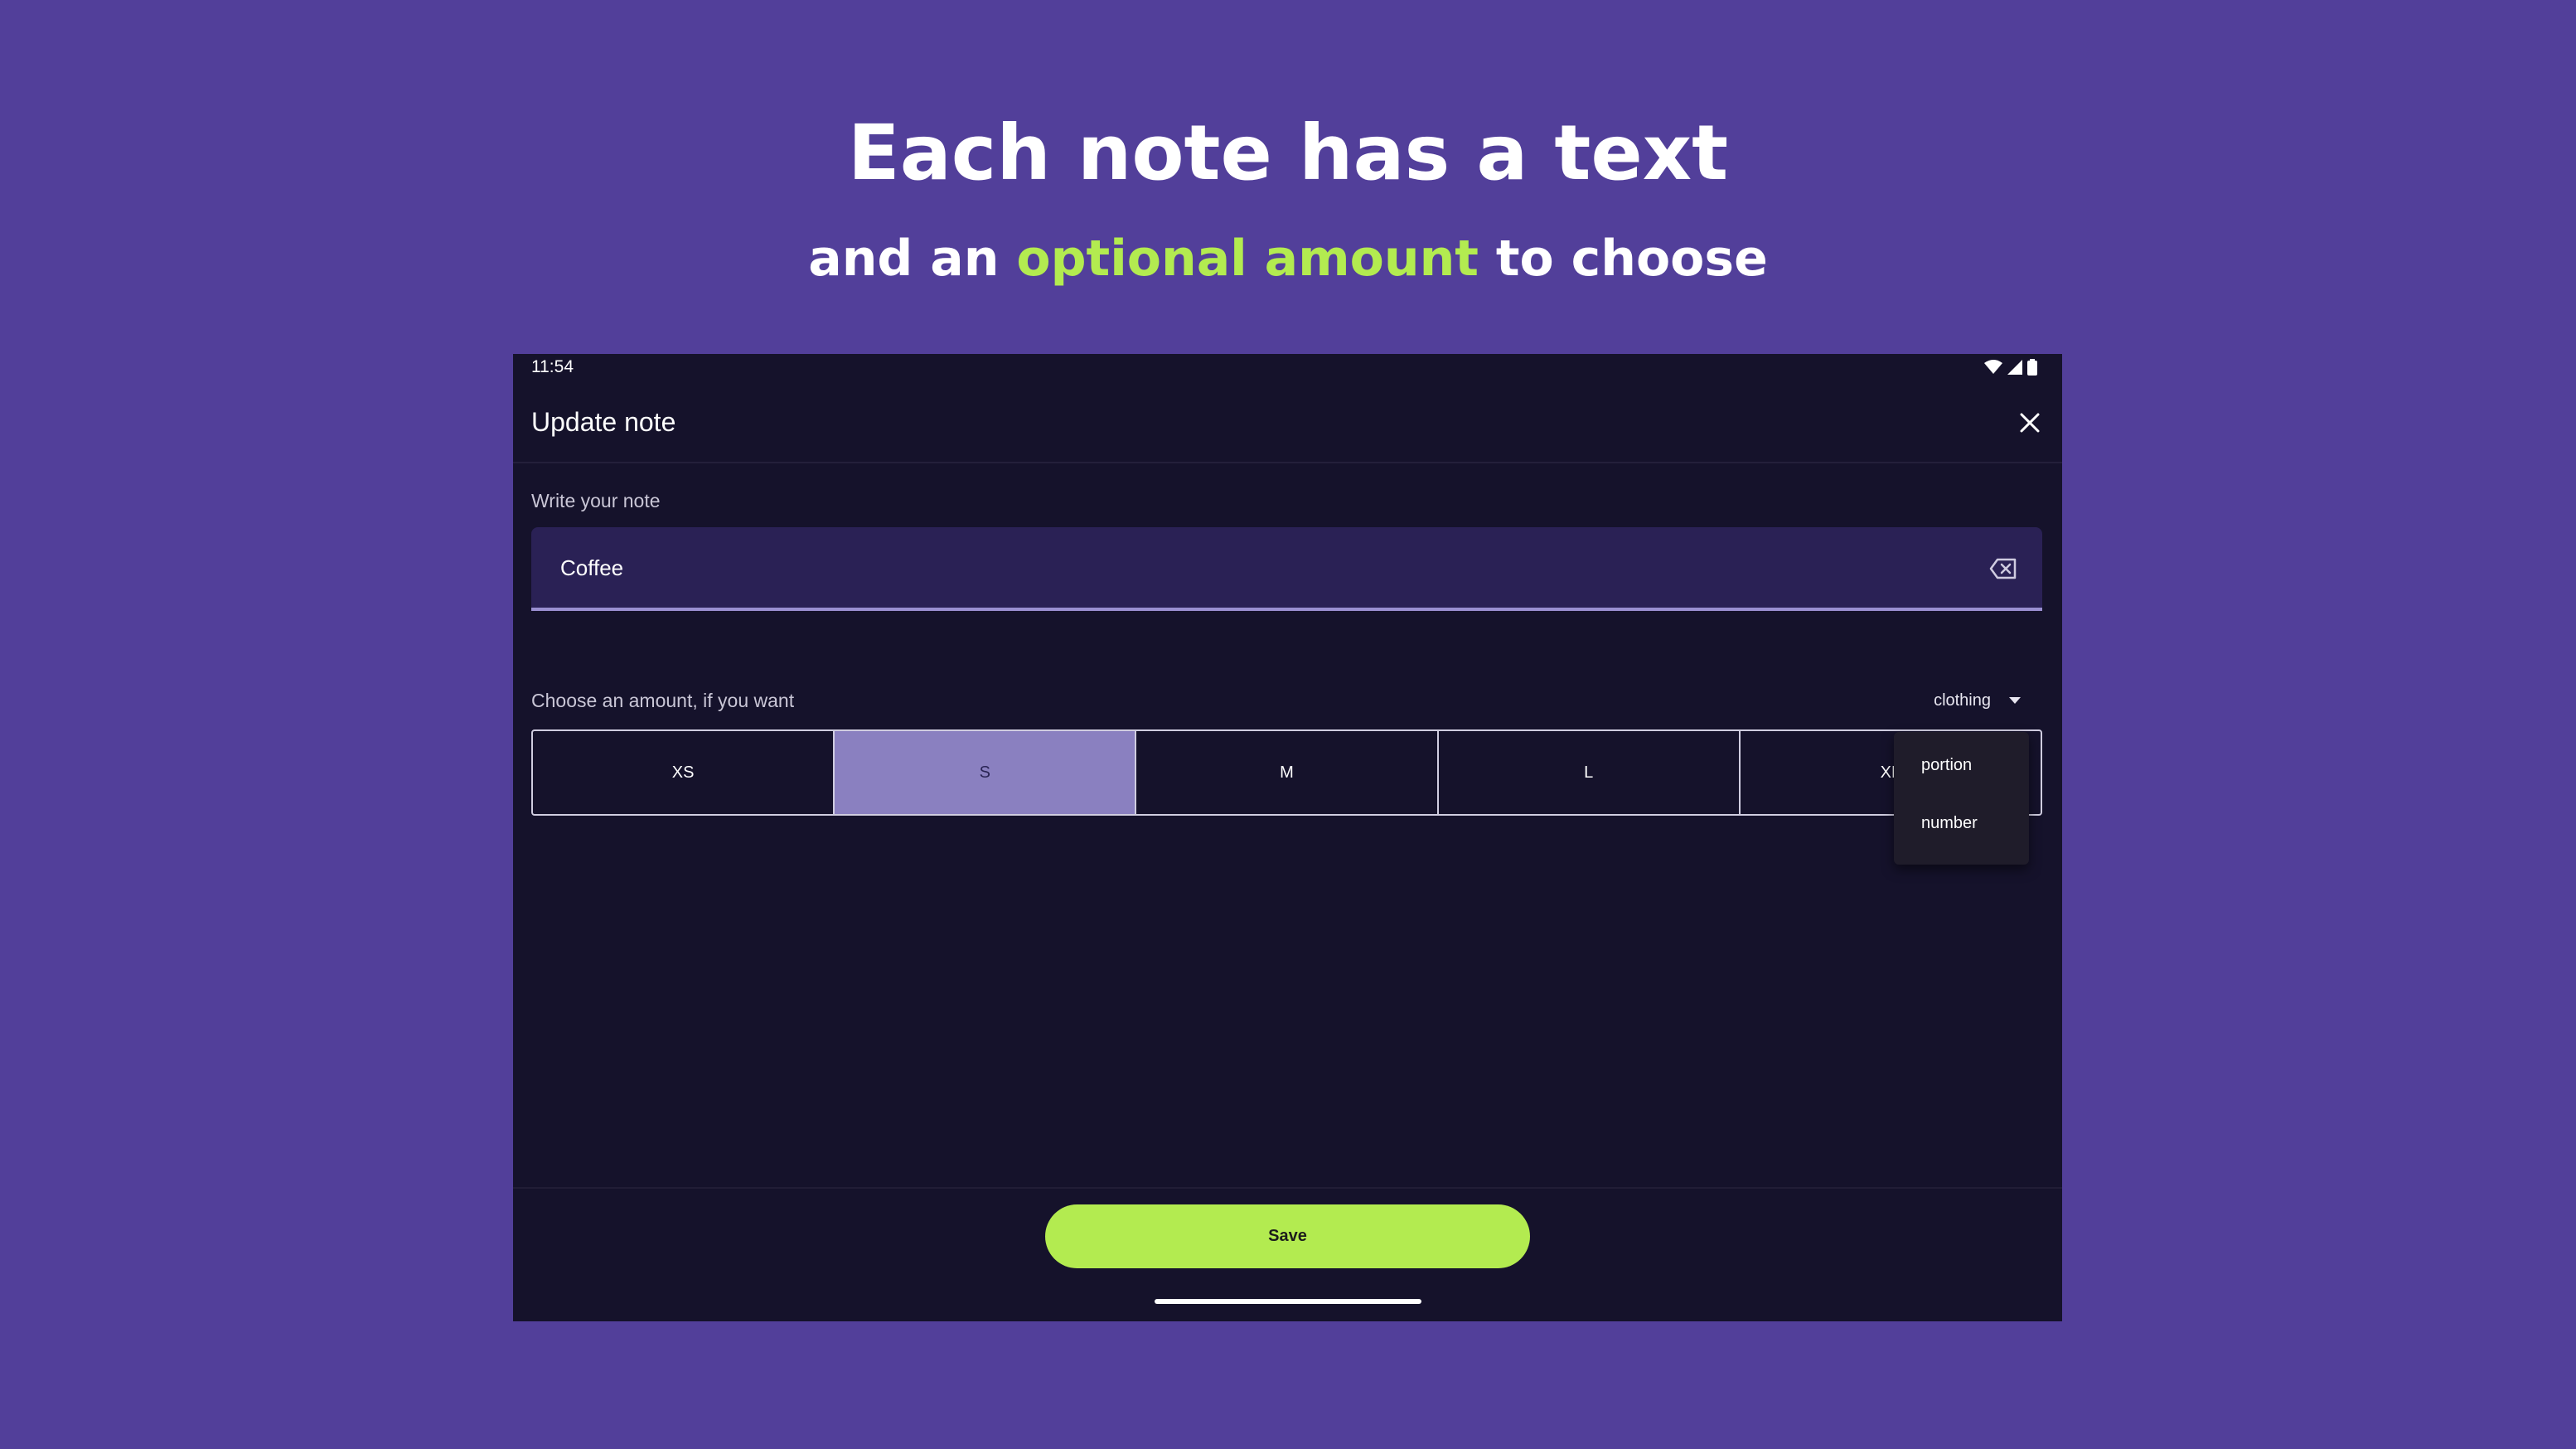 The width and height of the screenshot is (2576, 1449). I want to click on status-icons, so click(2010, 367).